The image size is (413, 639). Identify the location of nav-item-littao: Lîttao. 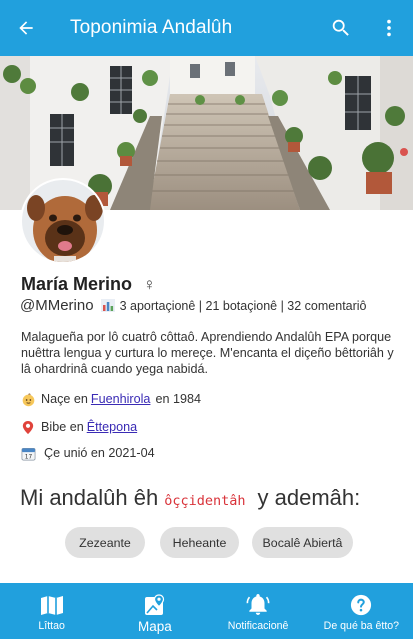
(51, 611).